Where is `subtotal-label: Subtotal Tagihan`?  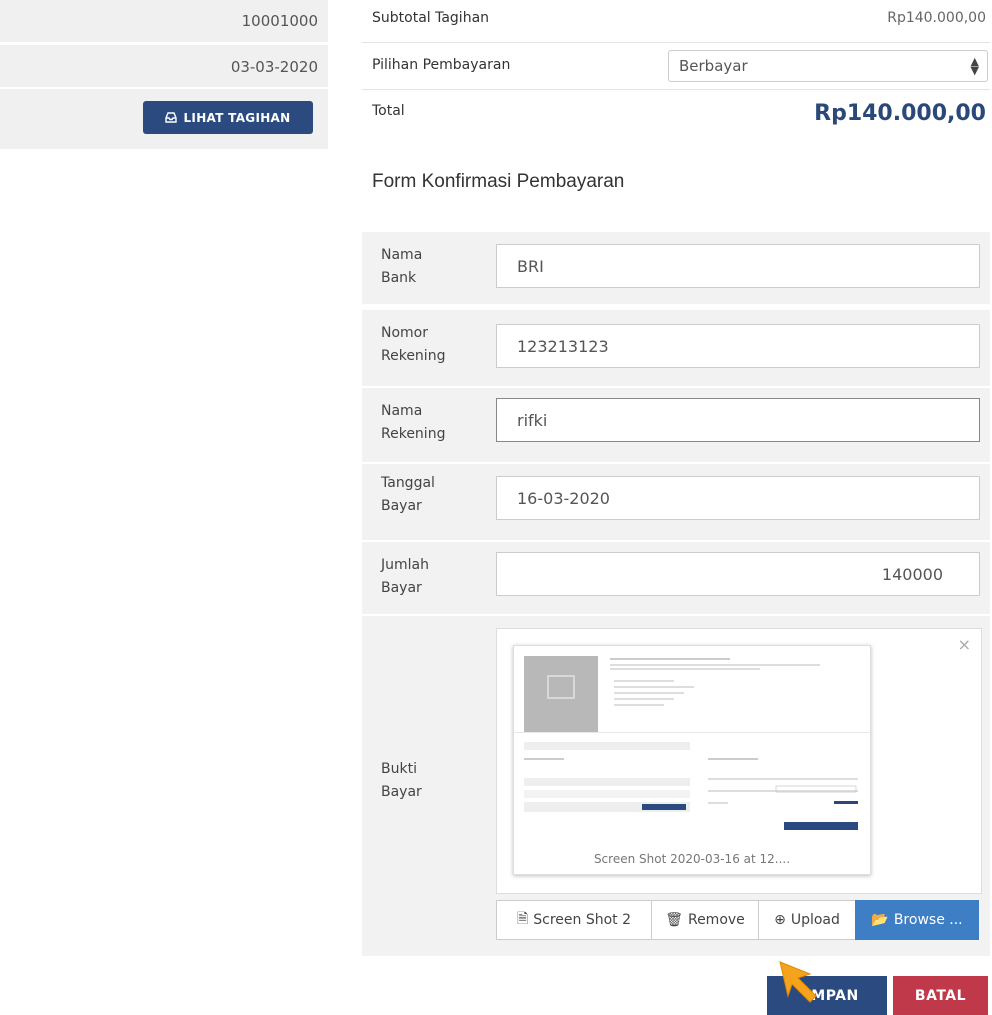
subtotal-label: Subtotal Tagihan is located at coordinates (431, 18).